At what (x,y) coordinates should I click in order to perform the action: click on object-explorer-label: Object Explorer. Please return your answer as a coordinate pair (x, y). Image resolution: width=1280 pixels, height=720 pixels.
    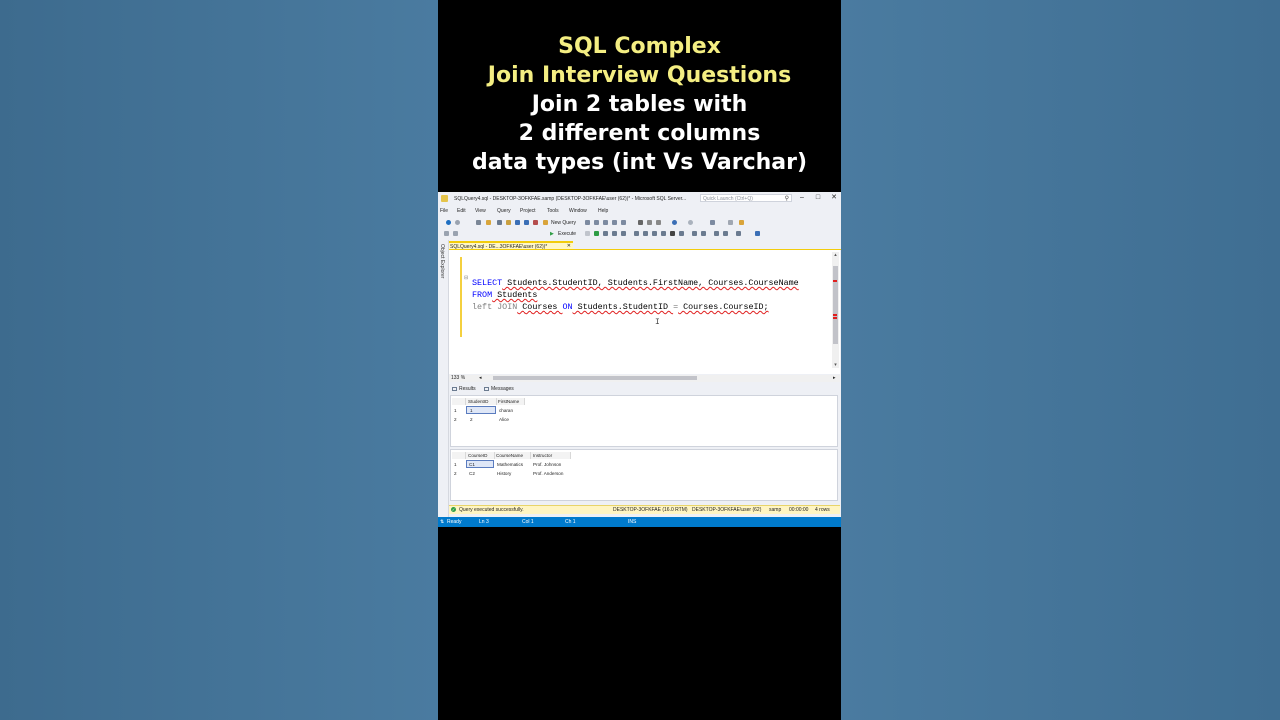
    Looking at the image, I should click on (442, 261).